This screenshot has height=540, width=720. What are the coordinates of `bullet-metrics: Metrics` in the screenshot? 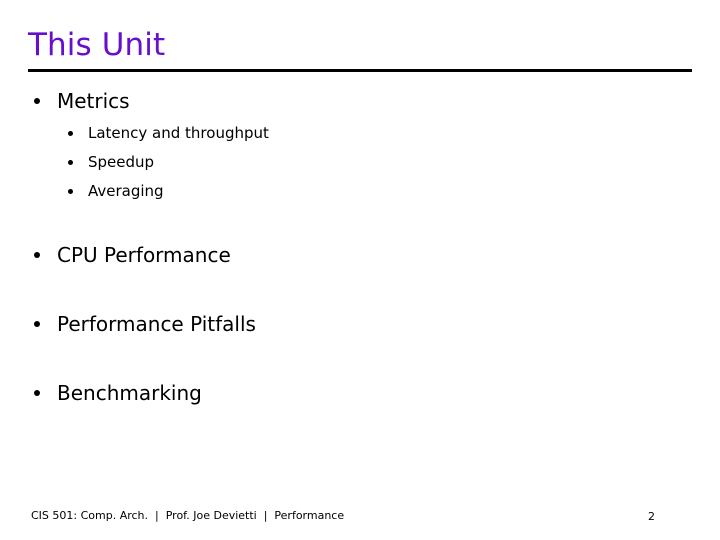 It's located at (360, 101).